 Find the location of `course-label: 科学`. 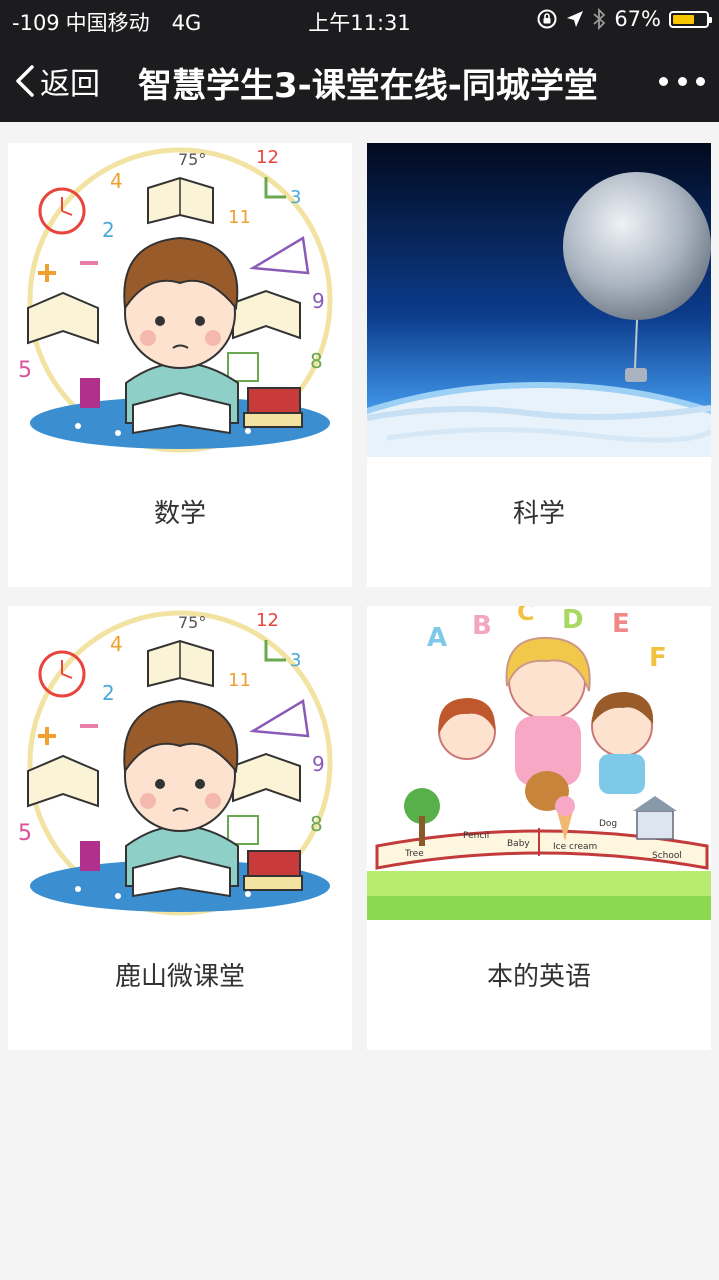

course-label: 科学 is located at coordinates (538, 514).